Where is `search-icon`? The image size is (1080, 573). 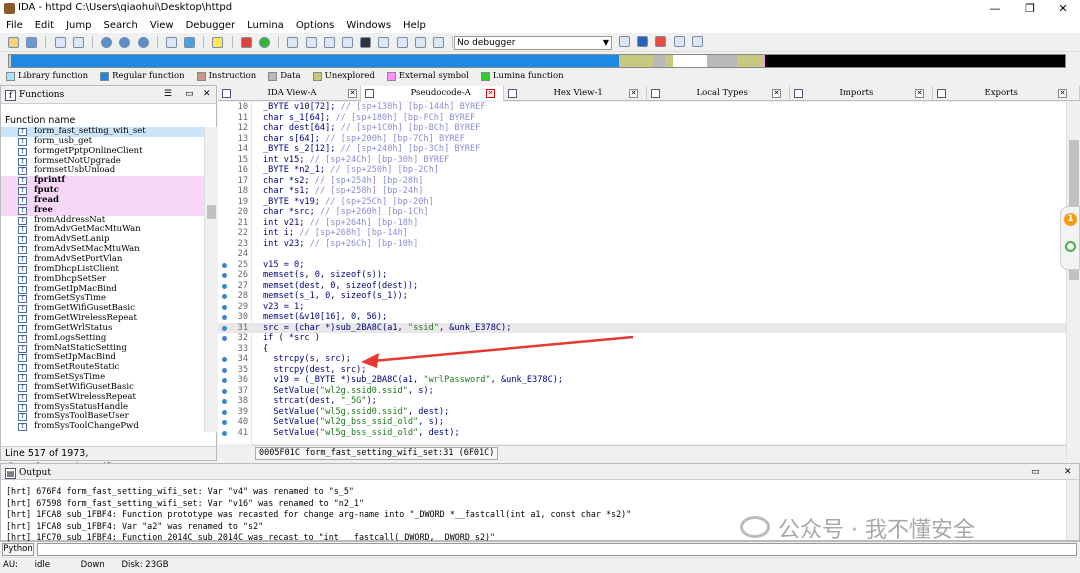
search-icon is located at coordinates (171, 42).